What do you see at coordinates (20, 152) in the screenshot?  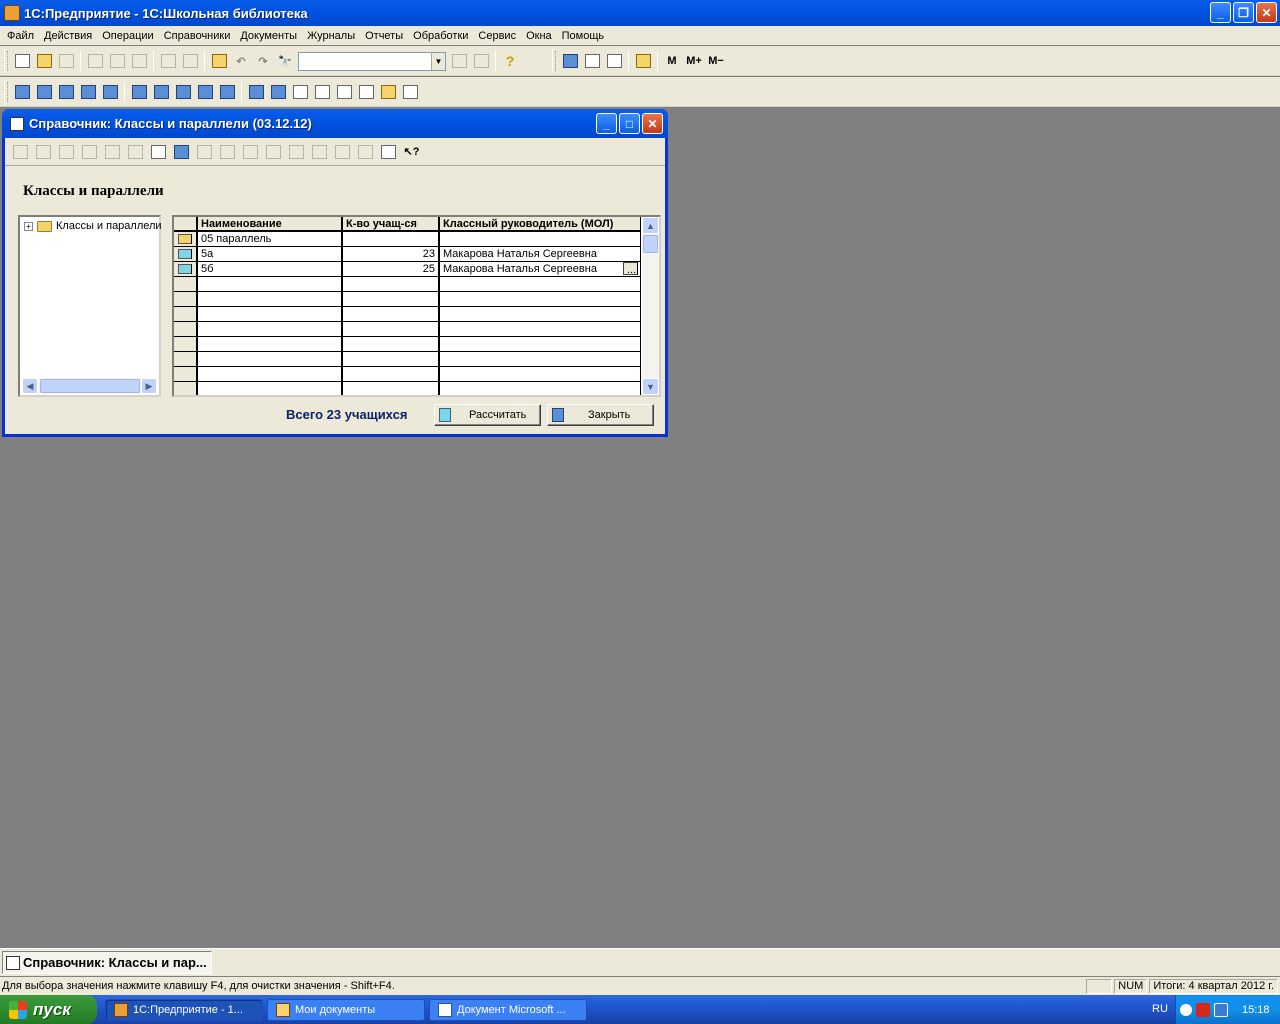 I see `add-item-icon` at bounding box center [20, 152].